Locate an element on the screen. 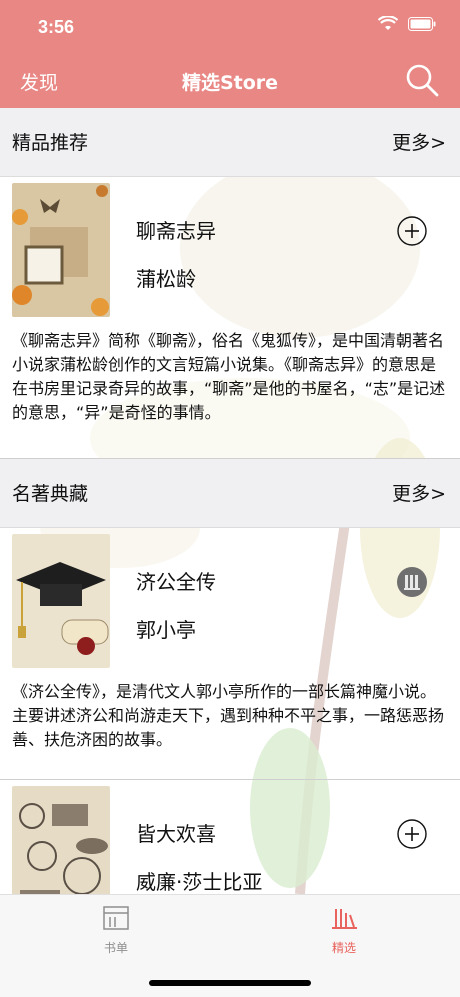  search-icon is located at coordinates (422, 80).